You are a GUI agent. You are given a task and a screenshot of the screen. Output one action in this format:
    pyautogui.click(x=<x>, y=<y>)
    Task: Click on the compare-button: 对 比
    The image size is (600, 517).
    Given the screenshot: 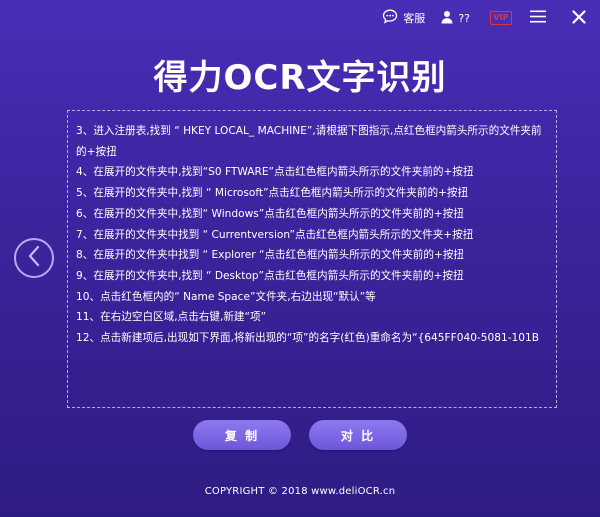 What is the action you would take?
    pyautogui.click(x=358, y=435)
    